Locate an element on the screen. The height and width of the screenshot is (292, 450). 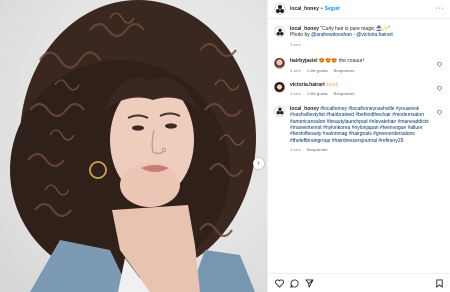
next-photo-button: › is located at coordinates (258, 163).